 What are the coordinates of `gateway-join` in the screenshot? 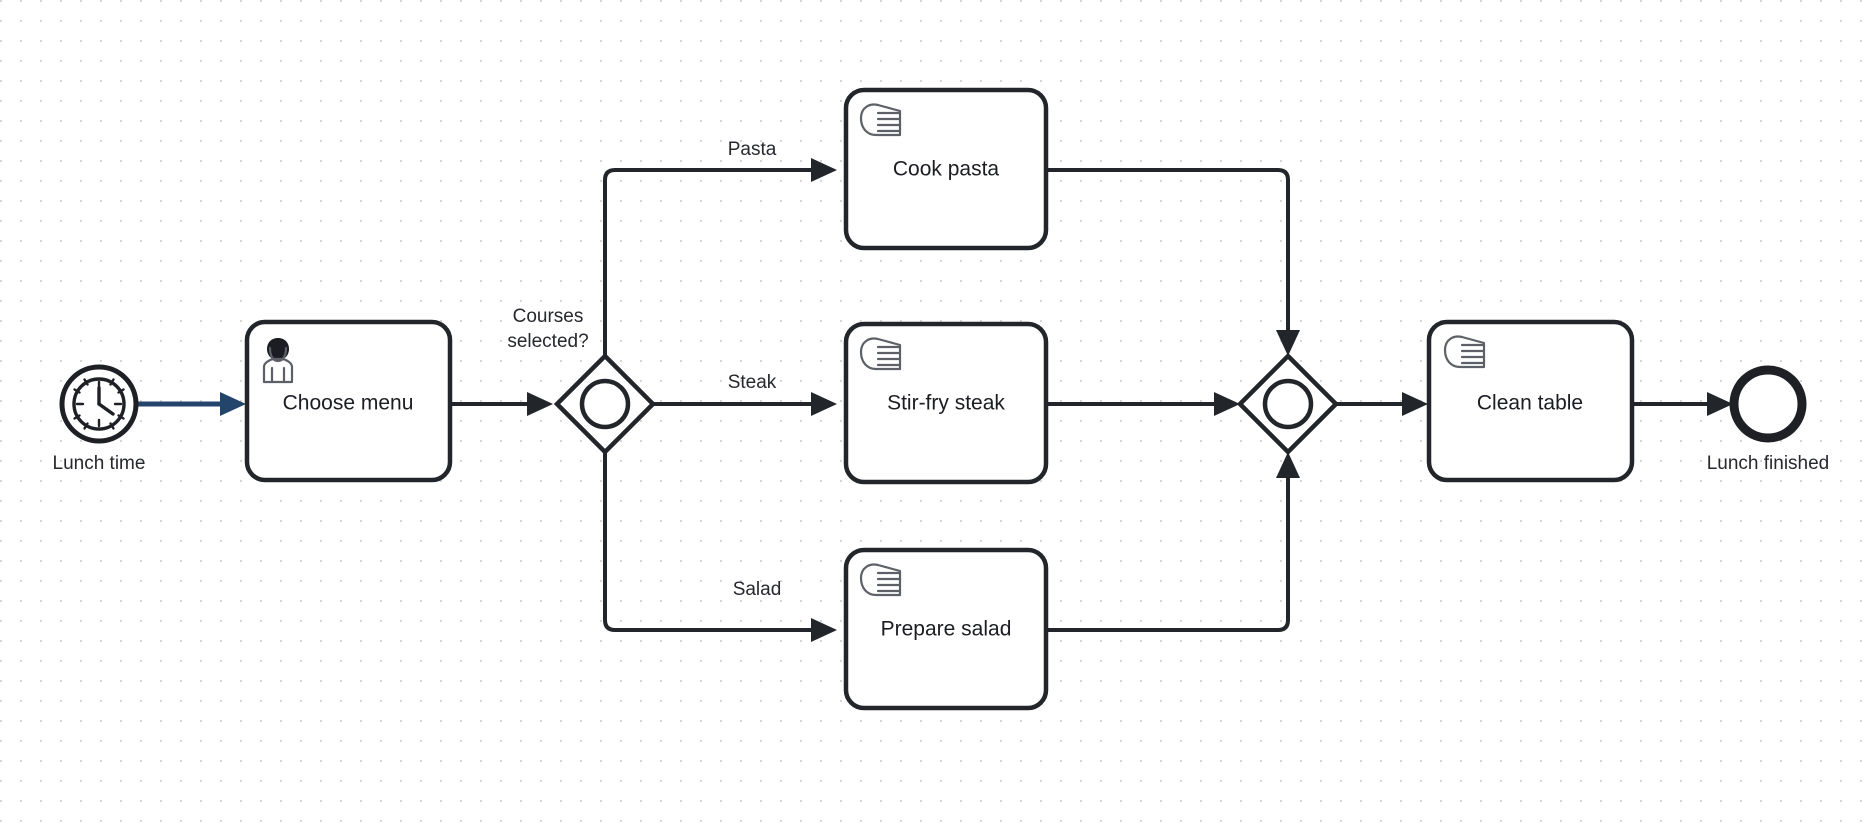 It's located at (1288, 404).